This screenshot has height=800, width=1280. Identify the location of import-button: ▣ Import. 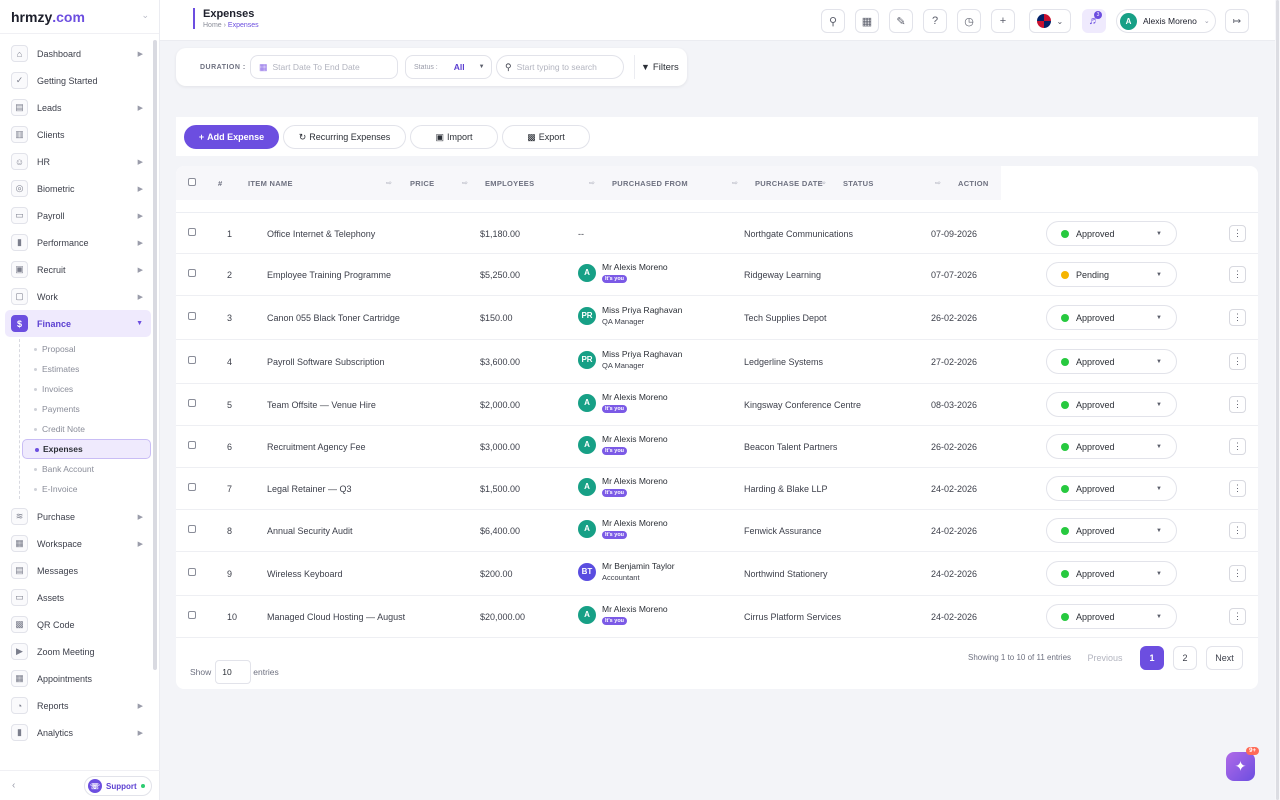
(454, 137).